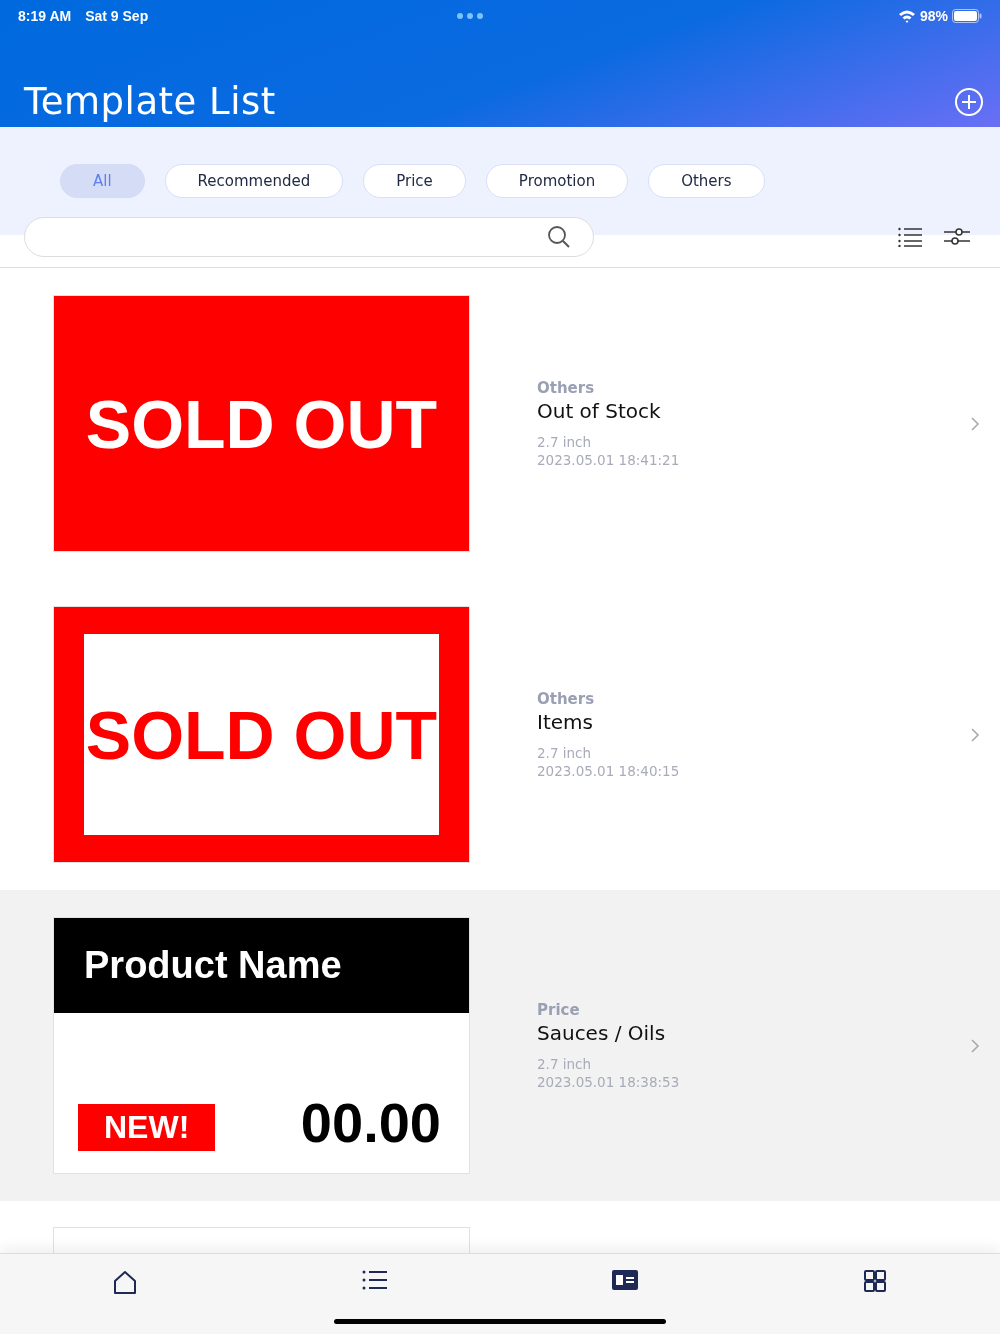 The width and height of the screenshot is (1000, 1334). Describe the element at coordinates (150, 101) in the screenshot. I see `page-title: Template List` at that location.